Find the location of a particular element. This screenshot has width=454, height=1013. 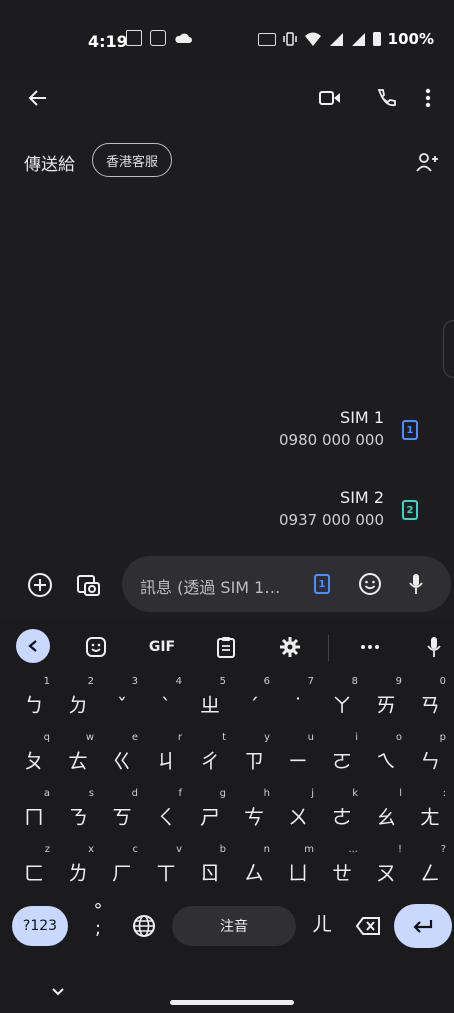

key-row4-2: cㄏ is located at coordinates (122, 868).